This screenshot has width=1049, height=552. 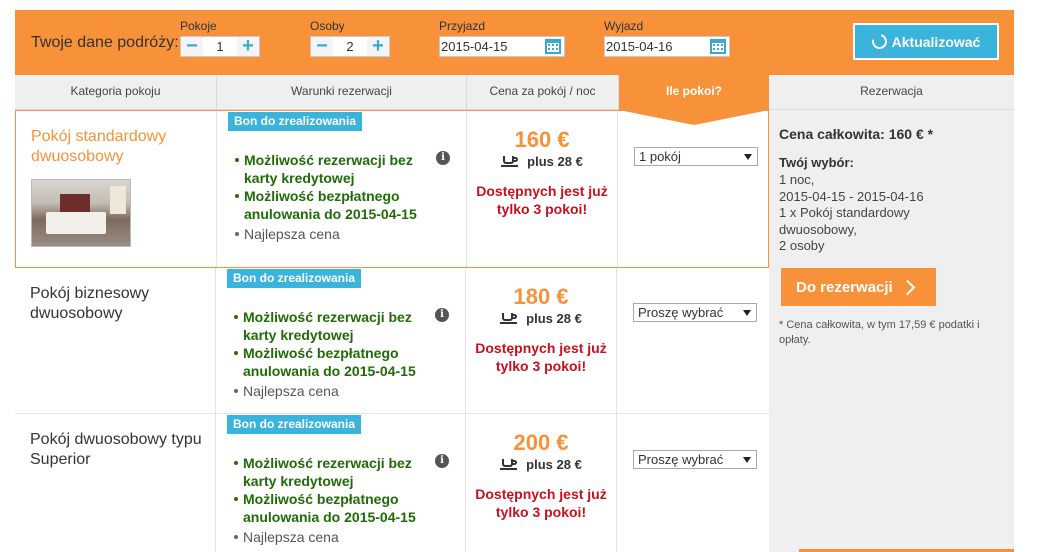 I want to click on checkin-group: Przyjazd 2015-04-15, so click(x=502, y=38).